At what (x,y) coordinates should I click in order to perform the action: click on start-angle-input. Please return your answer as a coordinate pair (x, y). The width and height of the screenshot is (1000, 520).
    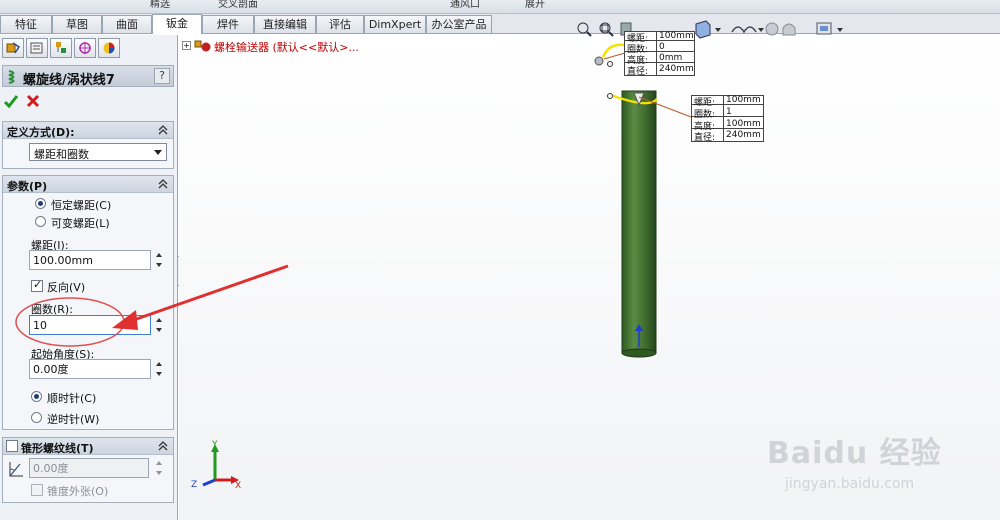
    Looking at the image, I should click on (90, 369).